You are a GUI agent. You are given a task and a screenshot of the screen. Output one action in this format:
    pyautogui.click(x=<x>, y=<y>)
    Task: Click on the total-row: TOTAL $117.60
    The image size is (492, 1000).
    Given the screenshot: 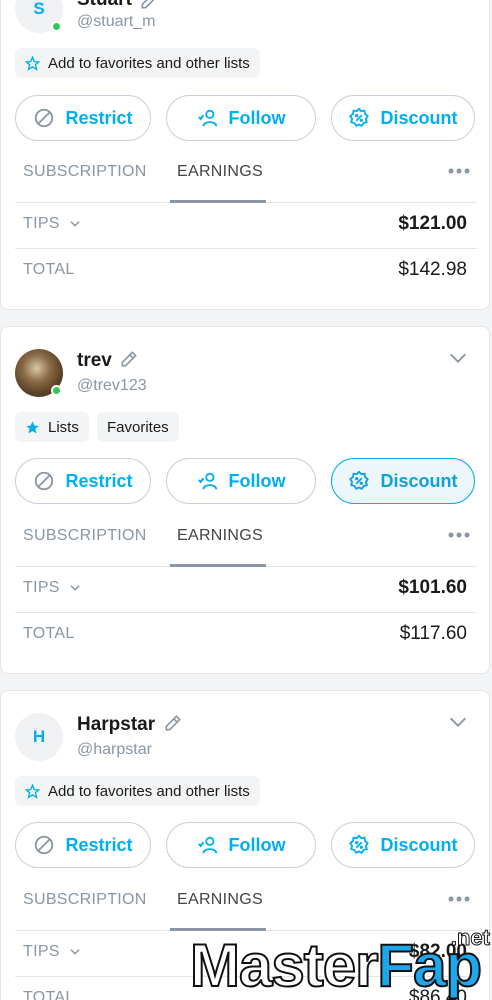 What is the action you would take?
    pyautogui.click(x=246, y=636)
    